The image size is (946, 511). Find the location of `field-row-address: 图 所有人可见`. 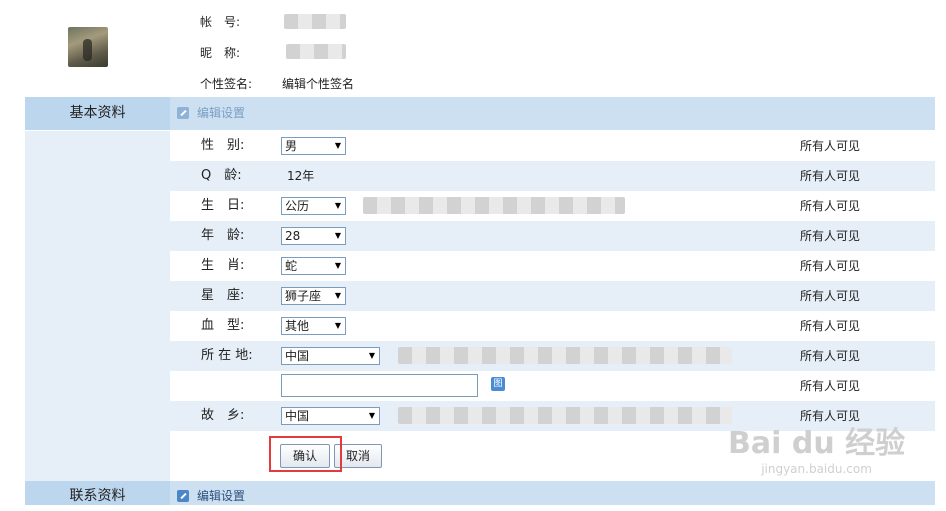

field-row-address: 图 所有人可见 is located at coordinates (552, 386).